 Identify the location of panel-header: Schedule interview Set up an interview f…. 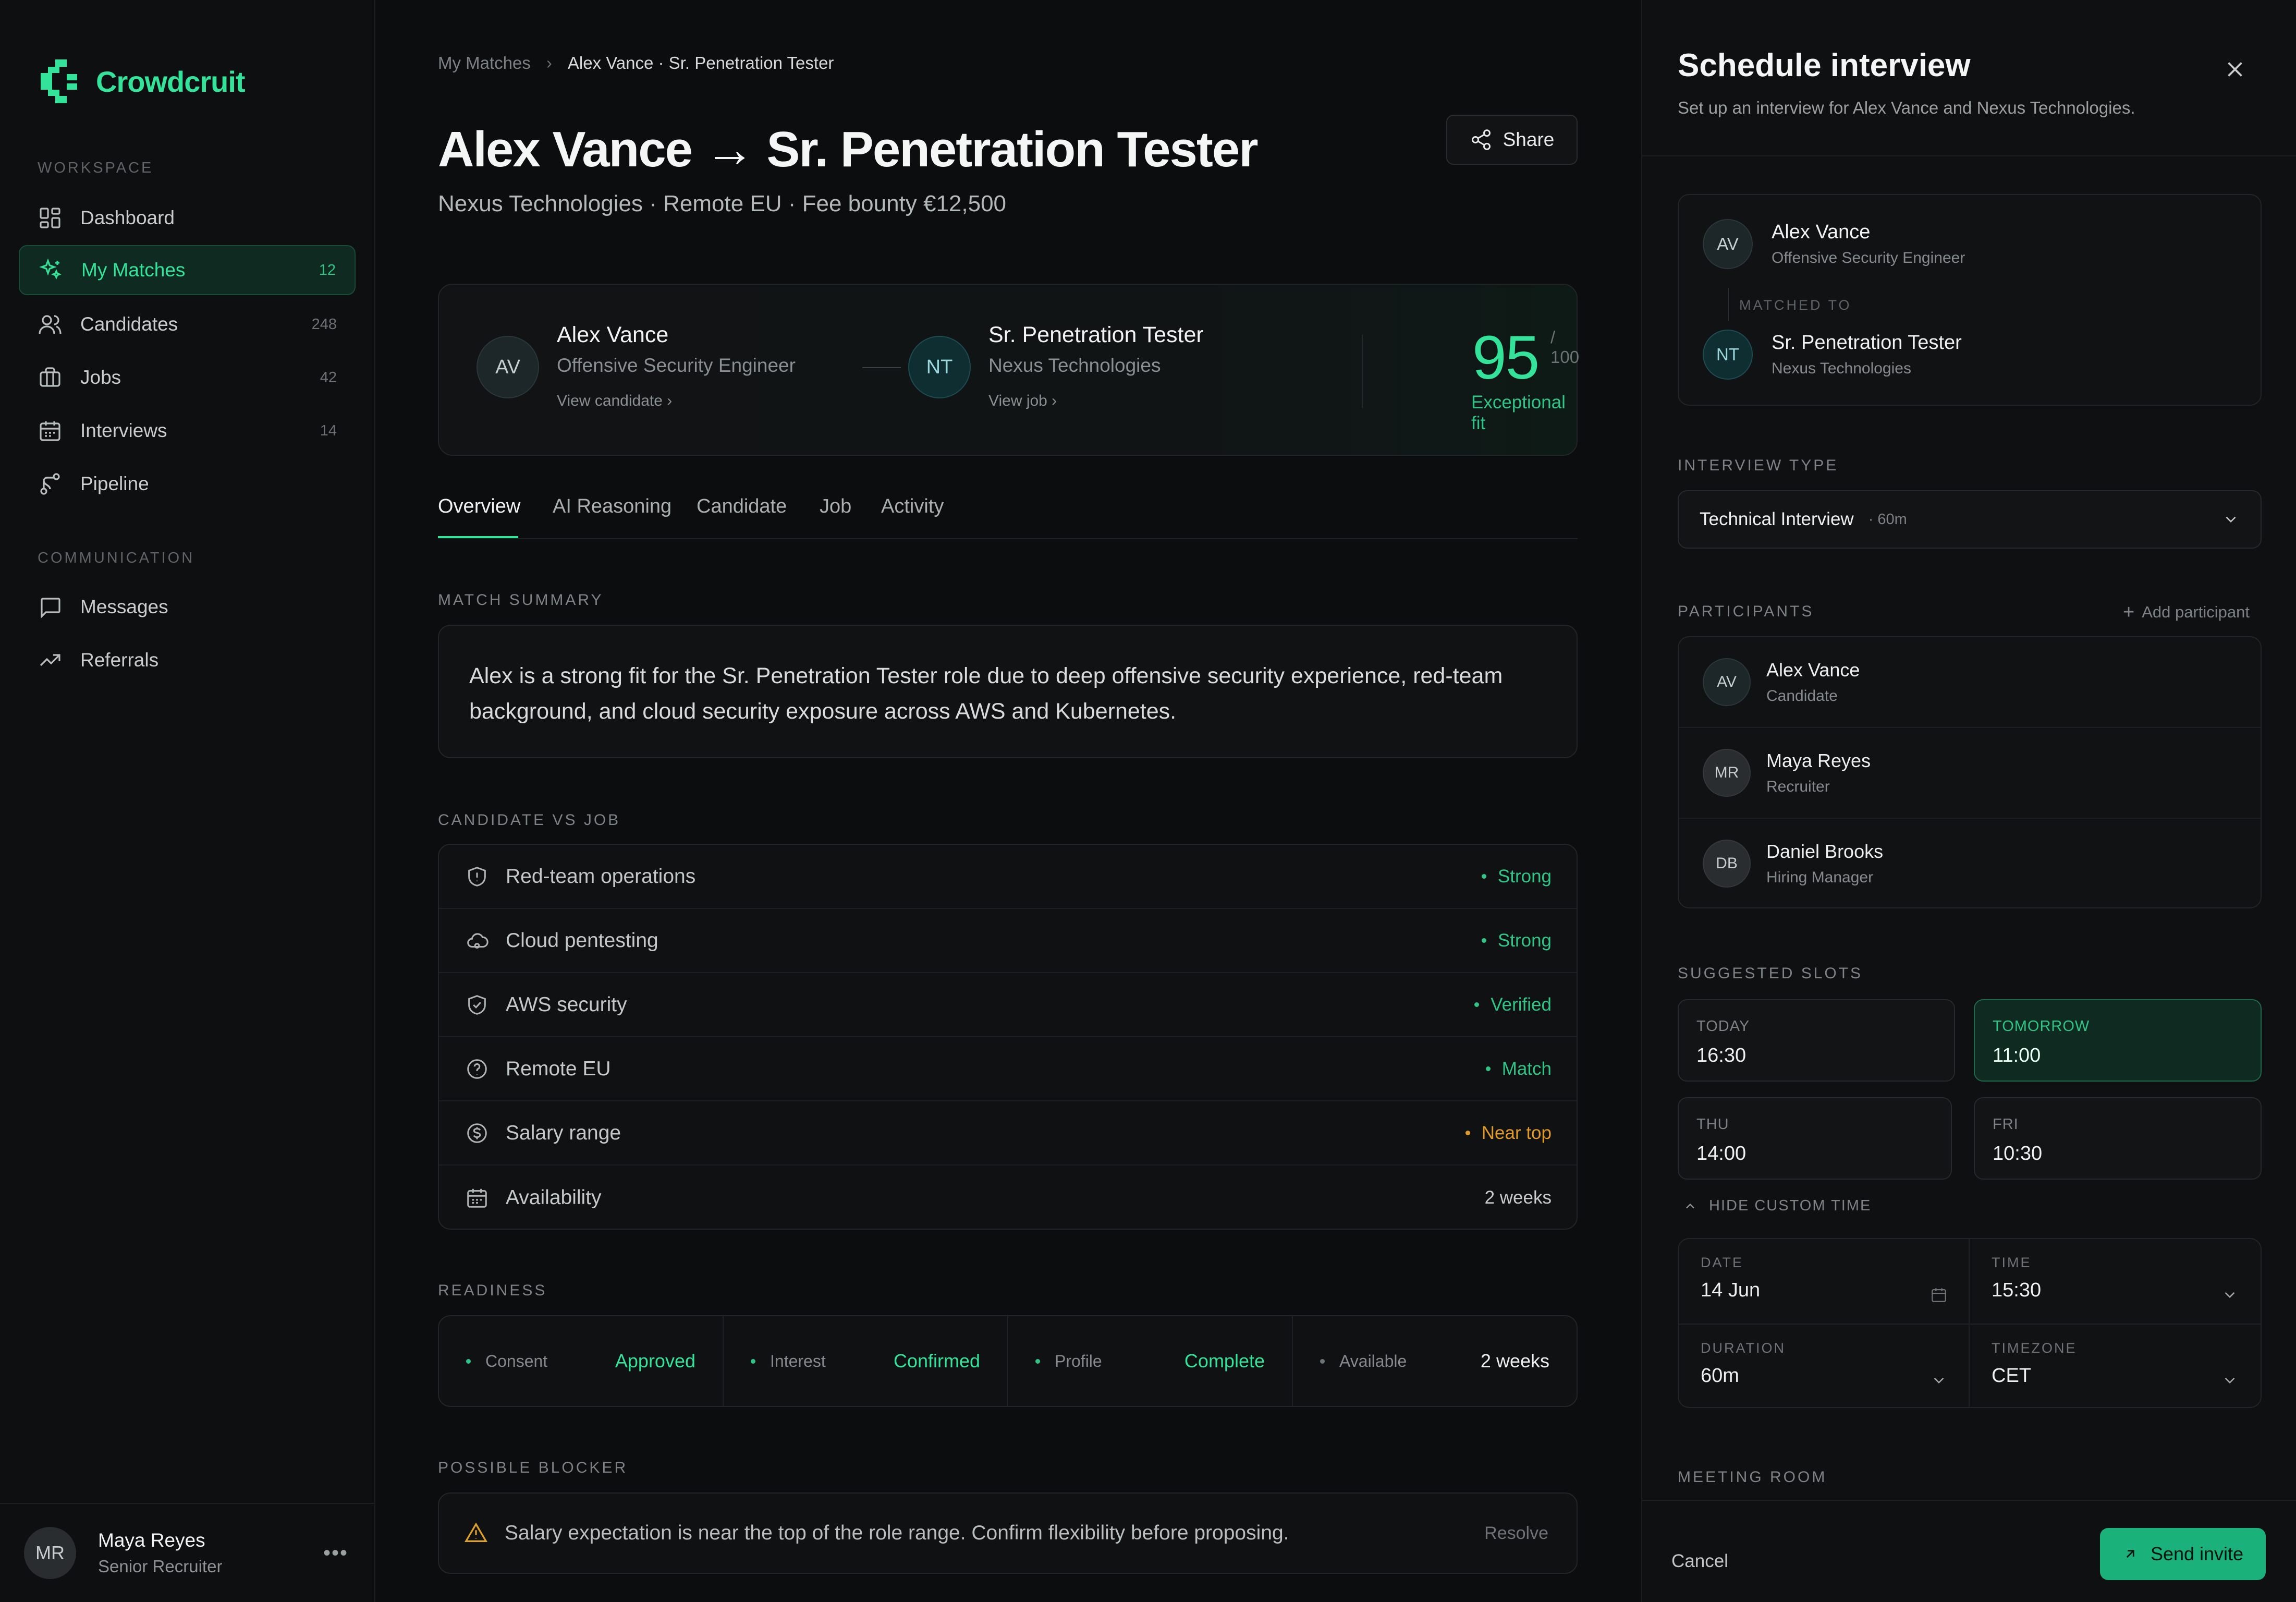
(1969, 78).